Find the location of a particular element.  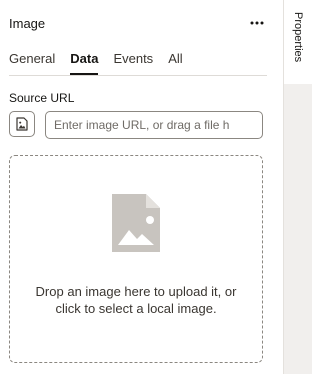

image-file-icon is located at coordinates (22, 124).